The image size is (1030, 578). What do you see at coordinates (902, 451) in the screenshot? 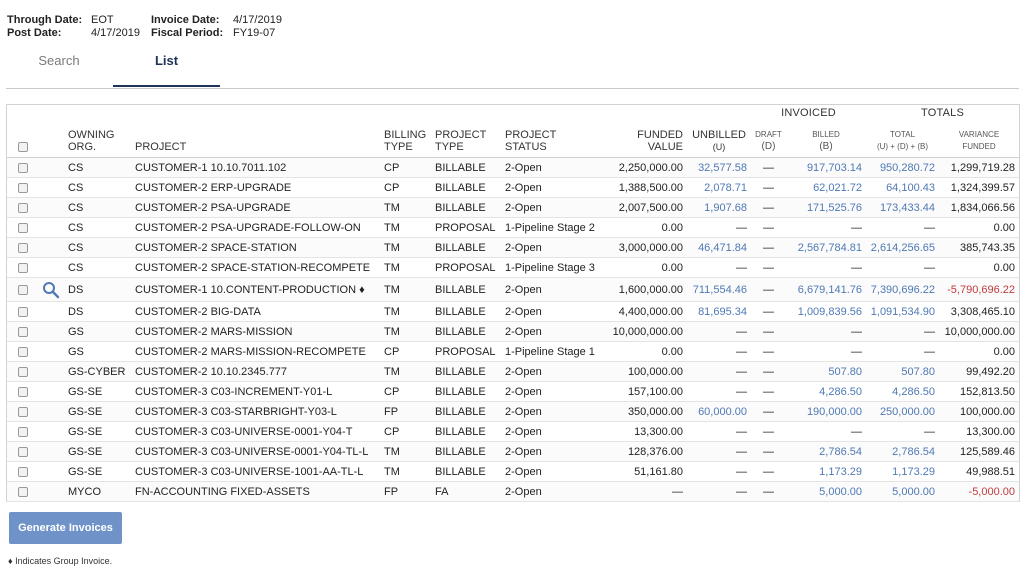
I see `total-cell: 2,786.54` at bounding box center [902, 451].